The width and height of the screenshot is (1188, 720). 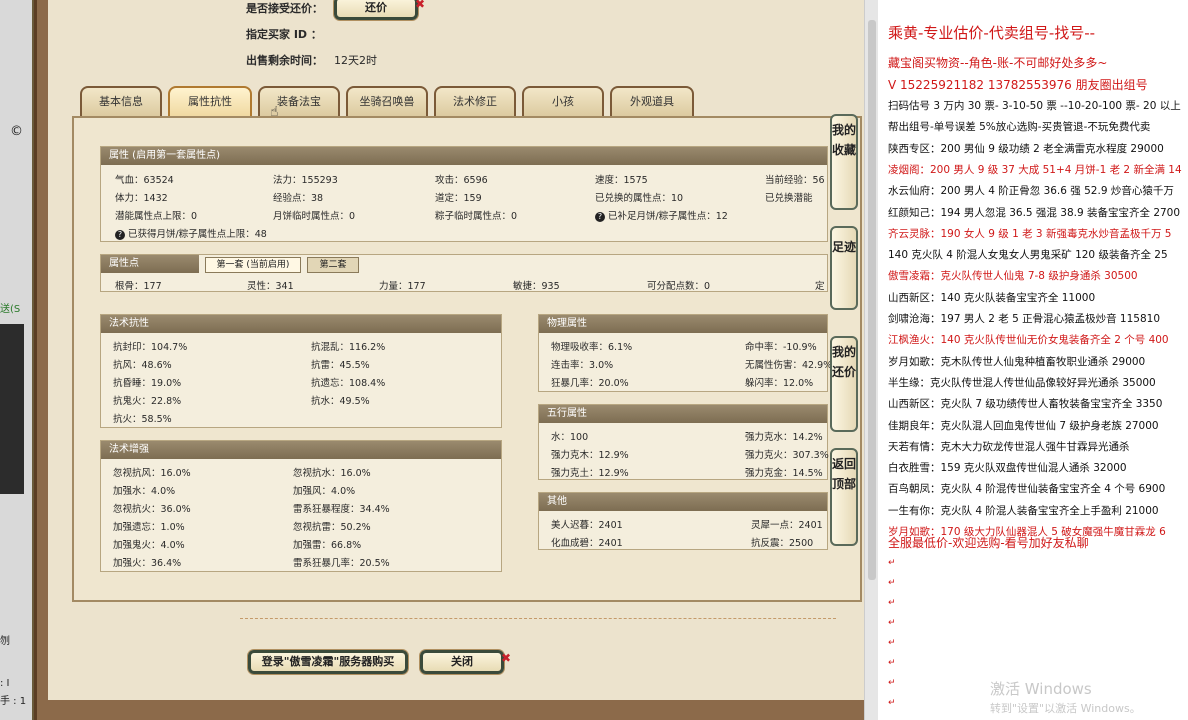 I want to click on enhance-cell: 加强遗忘：1.0%, so click(x=149, y=527).